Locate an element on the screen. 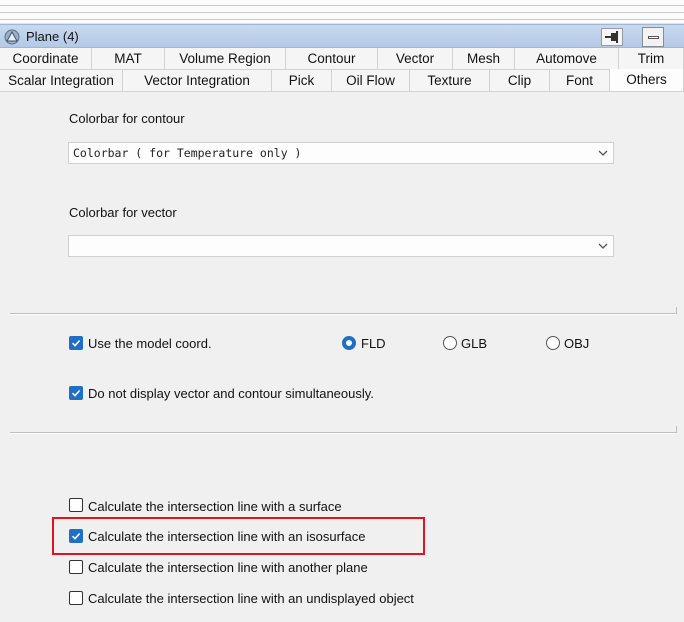 This screenshot has width=684, height=622. highlight-box is located at coordinates (238, 536).